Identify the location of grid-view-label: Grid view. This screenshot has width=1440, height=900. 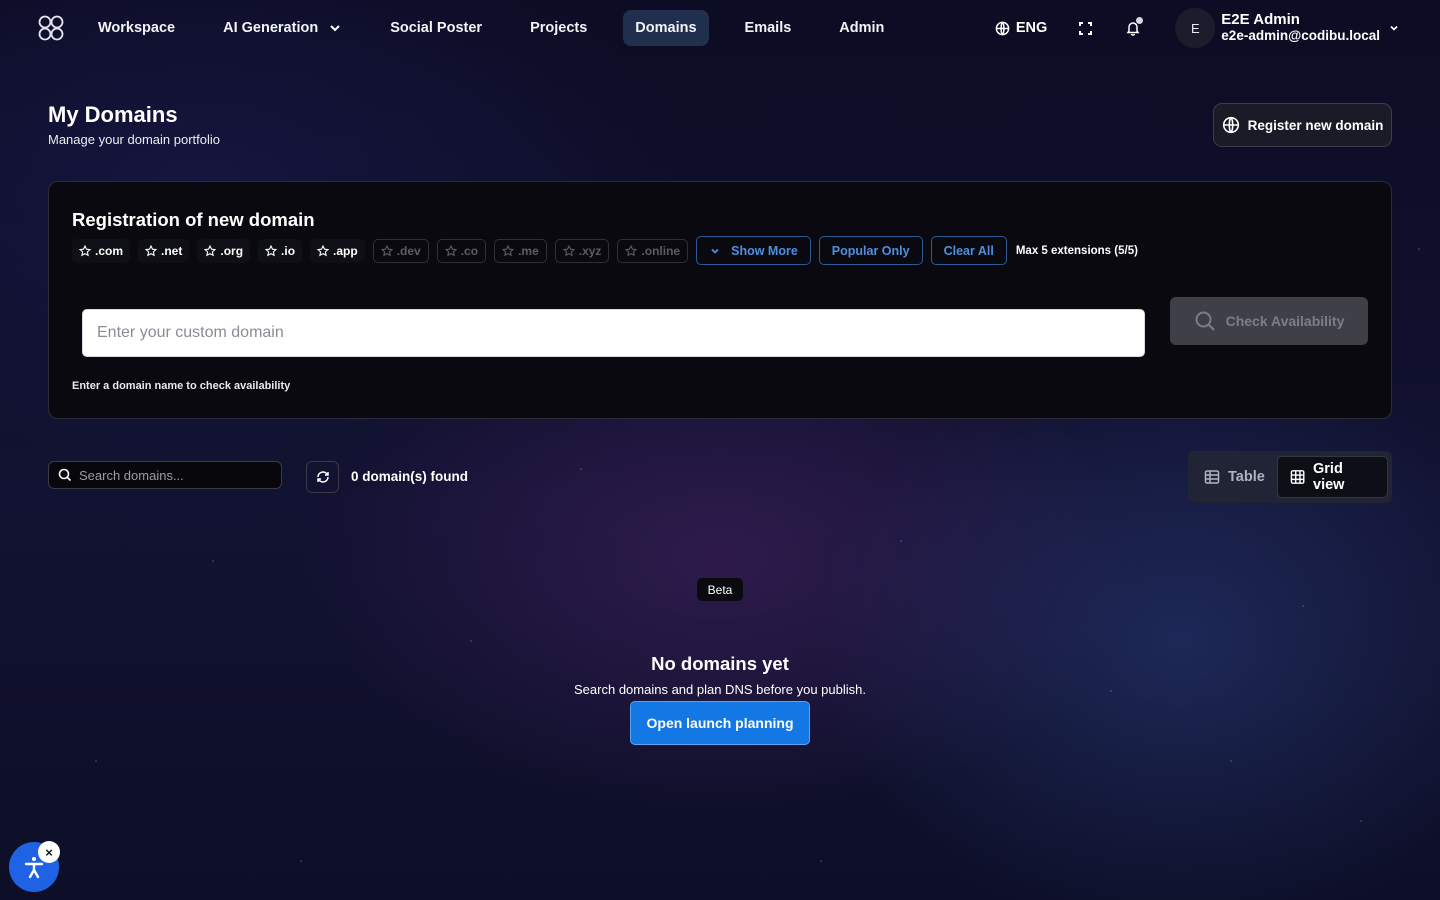
(1329, 477).